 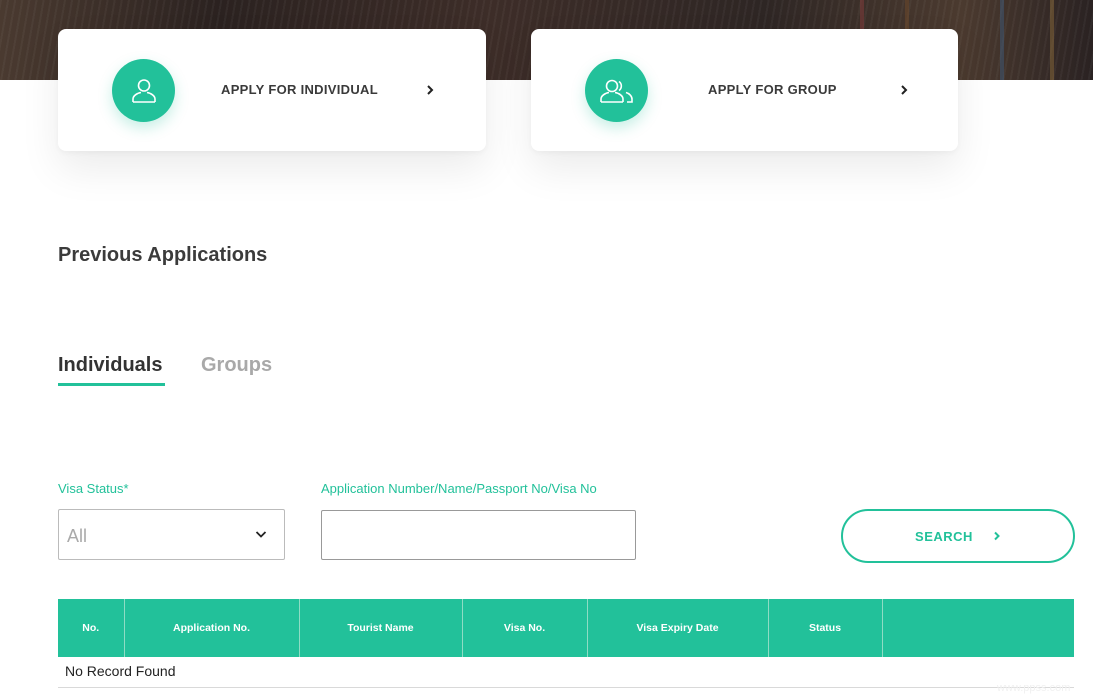 I want to click on apply-group-card: APPLY FOR GROUP, so click(x=744, y=90).